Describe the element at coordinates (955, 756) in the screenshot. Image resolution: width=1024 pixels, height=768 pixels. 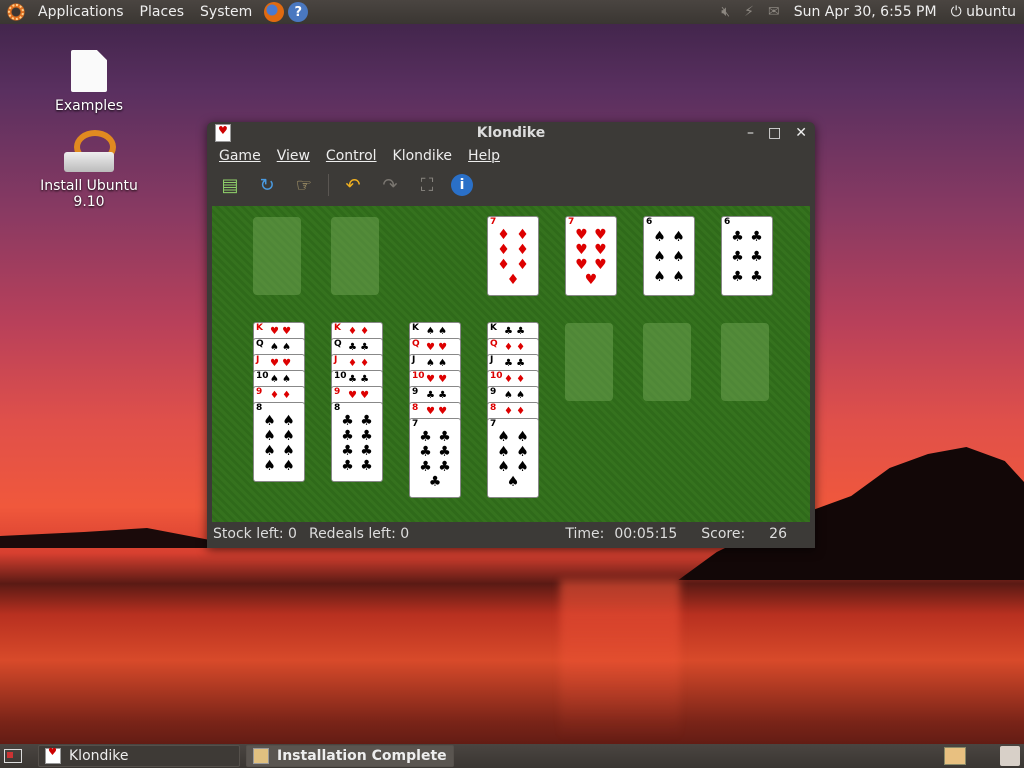
I see `workspace-switcher-icon` at that location.